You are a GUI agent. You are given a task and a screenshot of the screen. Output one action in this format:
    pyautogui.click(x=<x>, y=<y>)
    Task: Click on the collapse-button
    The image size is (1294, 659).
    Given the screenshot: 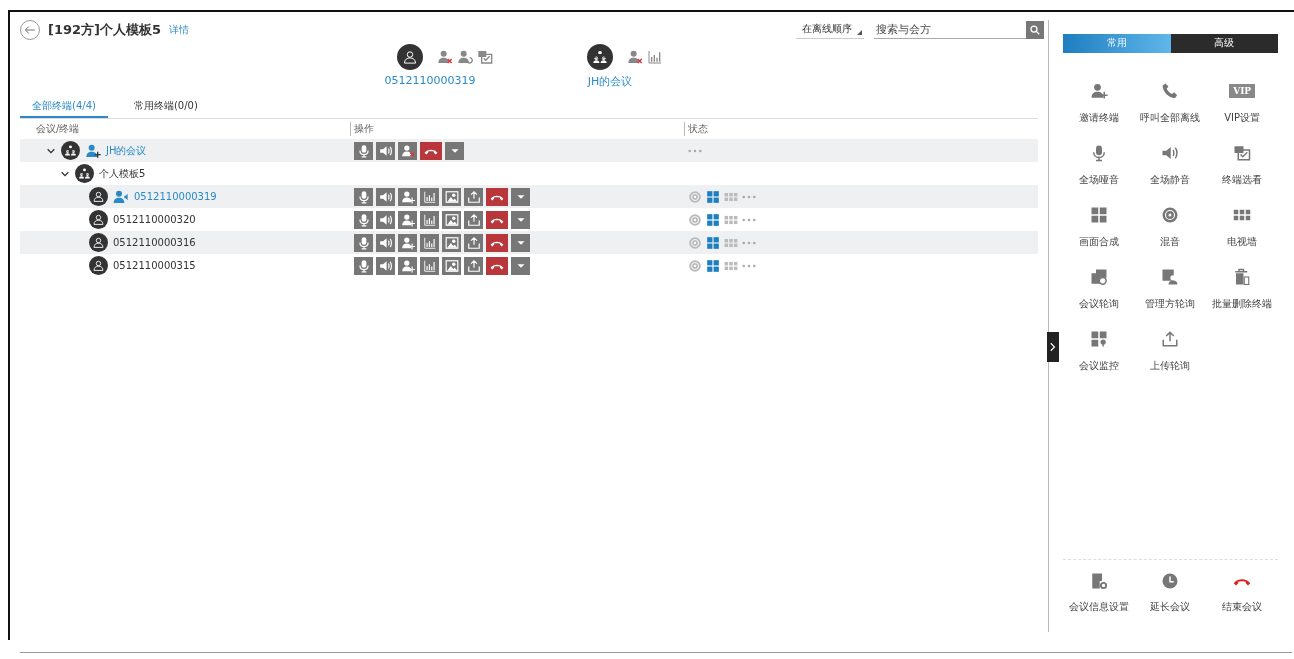 What is the action you would take?
    pyautogui.click(x=1053, y=347)
    